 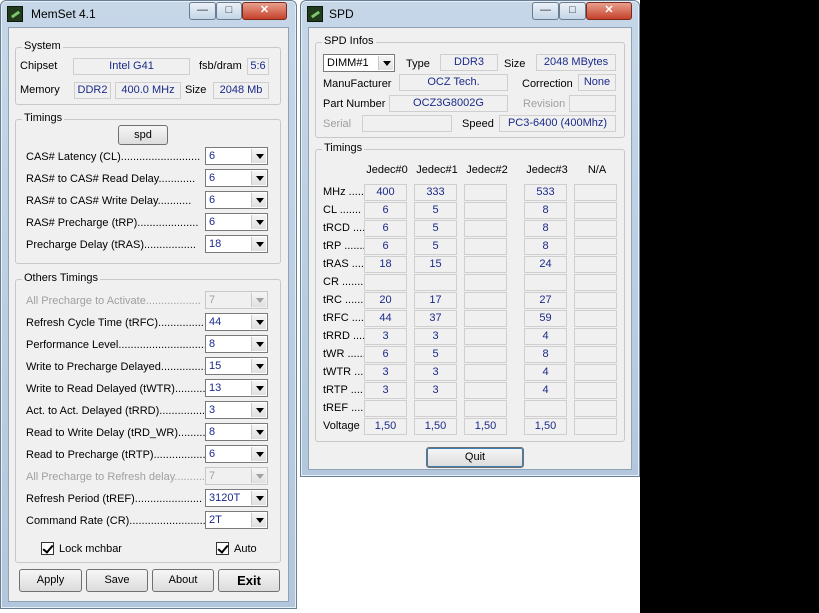 What do you see at coordinates (470, 14) in the screenshot?
I see `spd-titlebar: SPD — □ ✕` at bounding box center [470, 14].